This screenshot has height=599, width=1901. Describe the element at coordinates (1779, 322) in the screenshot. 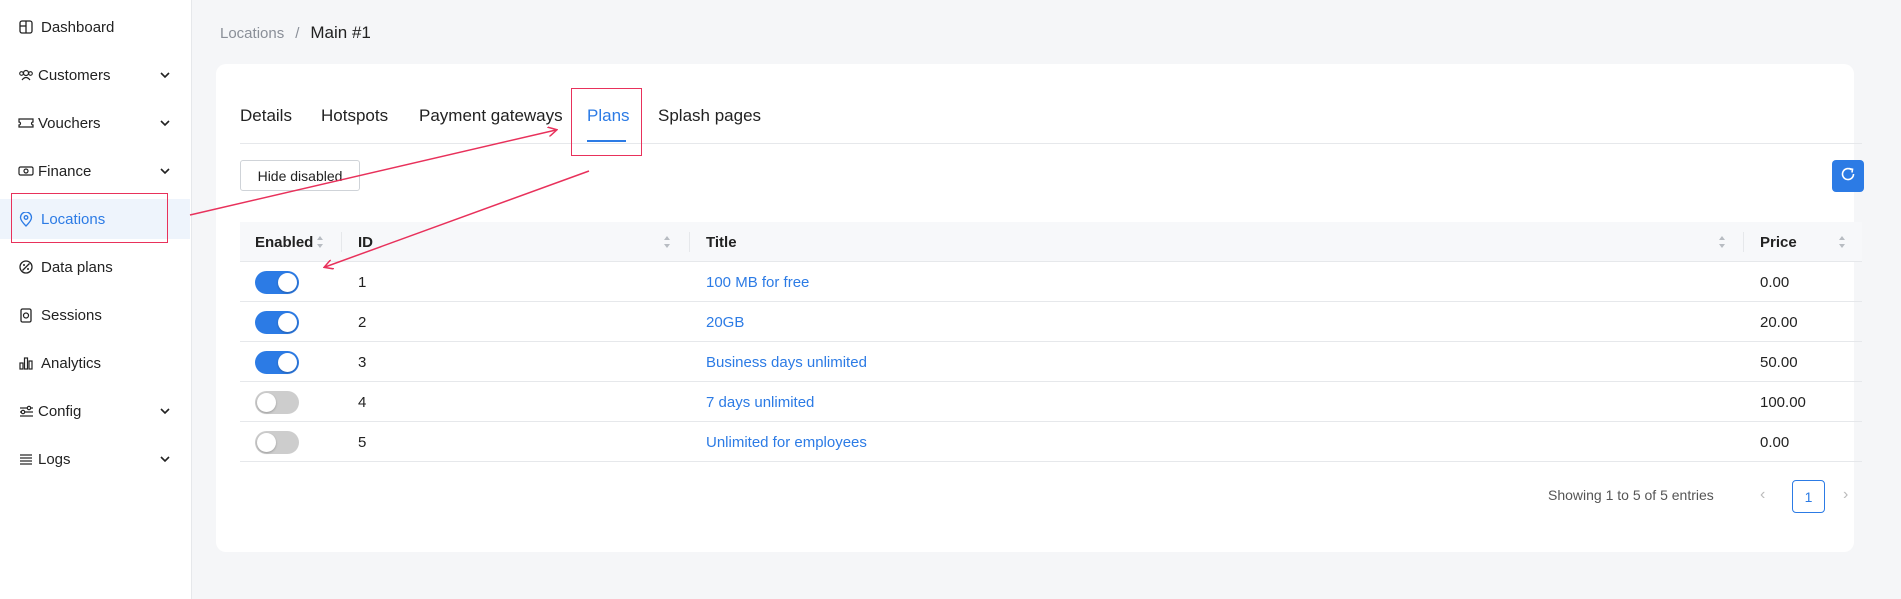

I see `row-price: 20.00` at that location.